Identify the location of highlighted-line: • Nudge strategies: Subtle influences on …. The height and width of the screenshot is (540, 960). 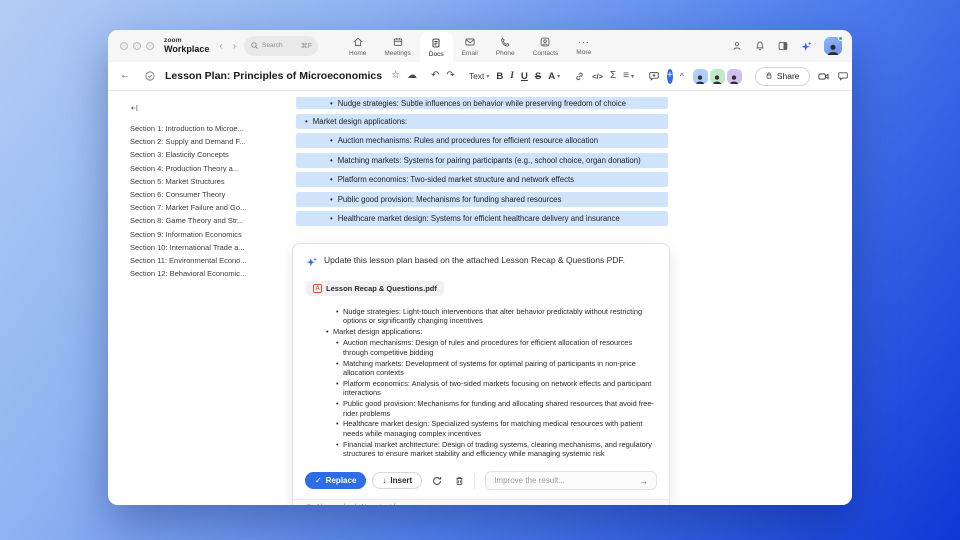
(482, 103).